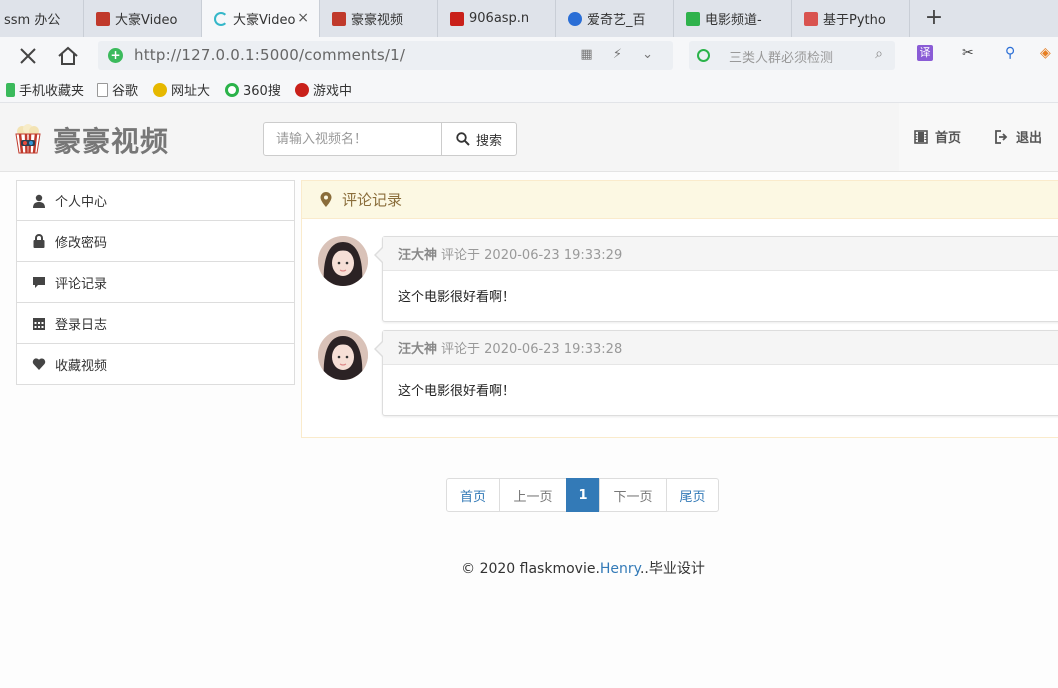 The height and width of the screenshot is (688, 1058). Describe the element at coordinates (81, 284) in the screenshot. I see `sidebar-item-label: 评论记录` at that location.